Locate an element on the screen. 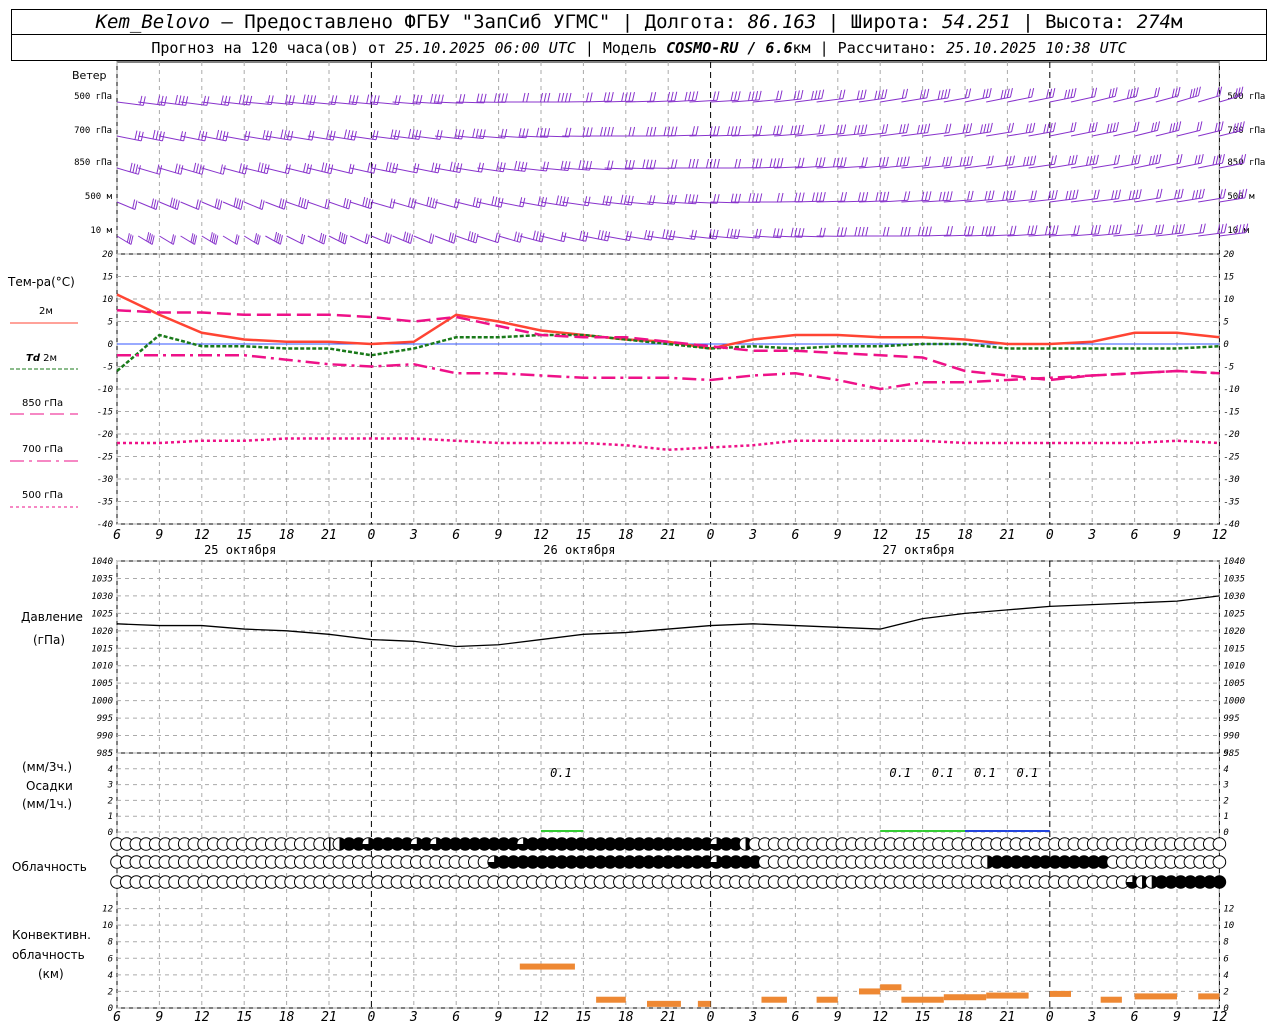 This screenshot has height=1024, width=1280. temp-ytick-left: 5 is located at coordinates (110, 323).